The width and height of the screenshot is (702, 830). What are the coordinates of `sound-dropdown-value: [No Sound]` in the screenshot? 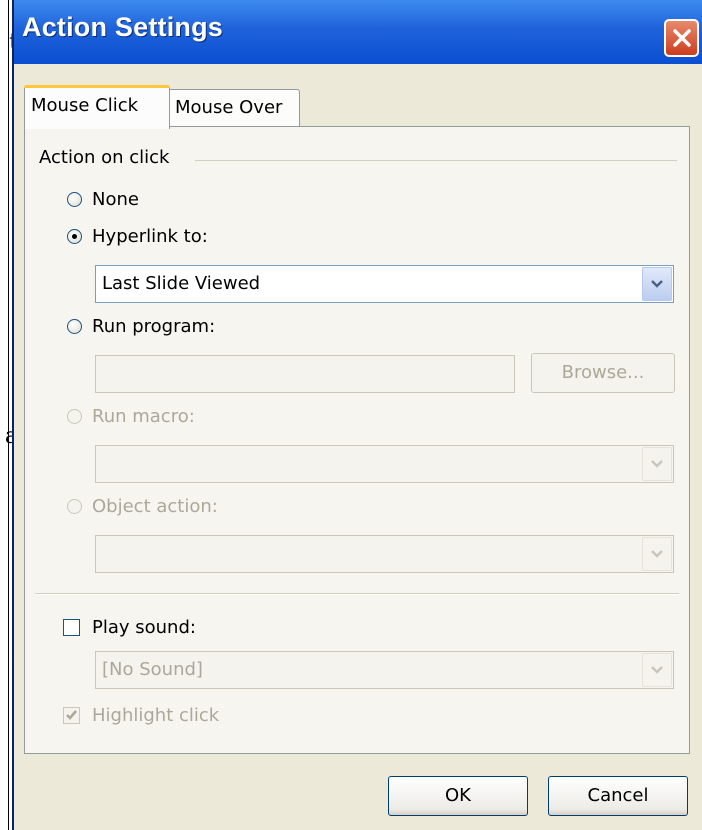 It's located at (152, 669).